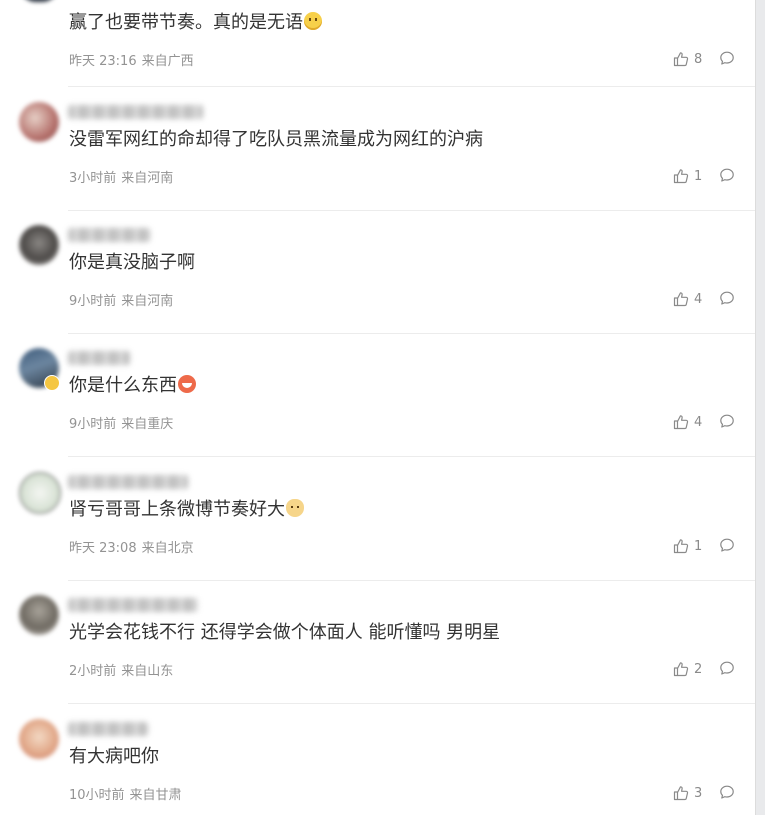 This screenshot has width=765, height=815. What do you see at coordinates (698, 793) in the screenshot?
I see `like-count: 3` at bounding box center [698, 793].